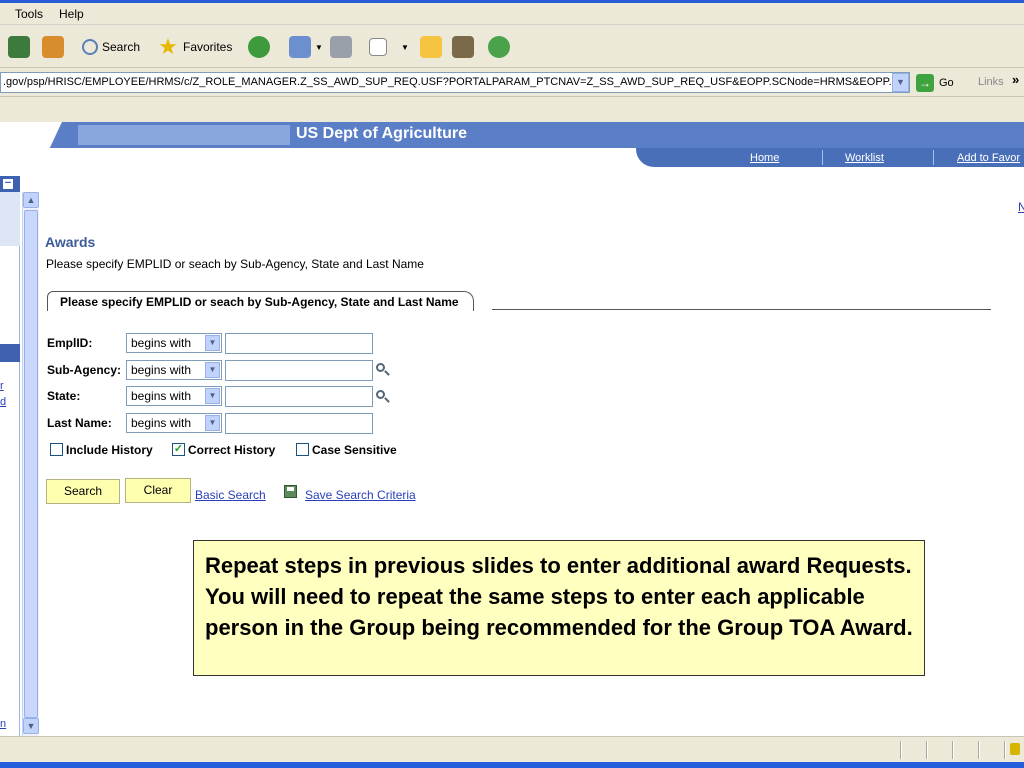 The width and height of the screenshot is (1024, 768). What do you see at coordinates (29, 14) in the screenshot?
I see `menu-tools: Tools` at bounding box center [29, 14].